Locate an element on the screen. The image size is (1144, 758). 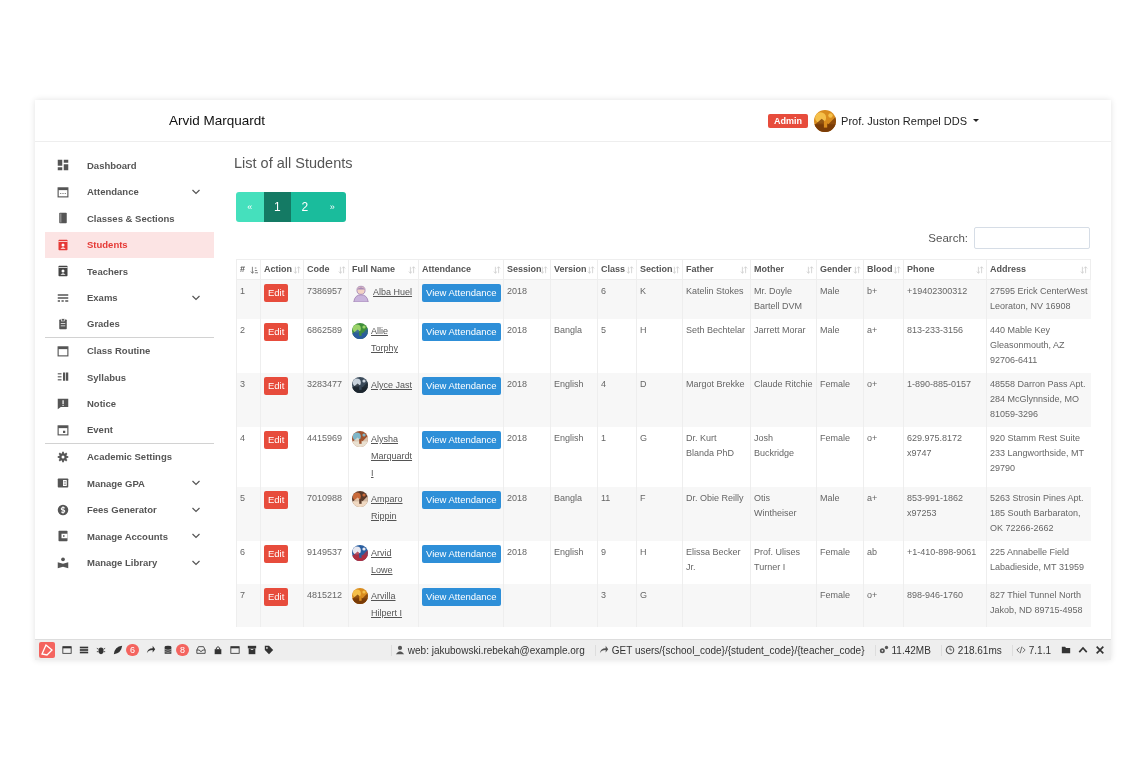
sidebar-label: Event is located at coordinates (100, 430).